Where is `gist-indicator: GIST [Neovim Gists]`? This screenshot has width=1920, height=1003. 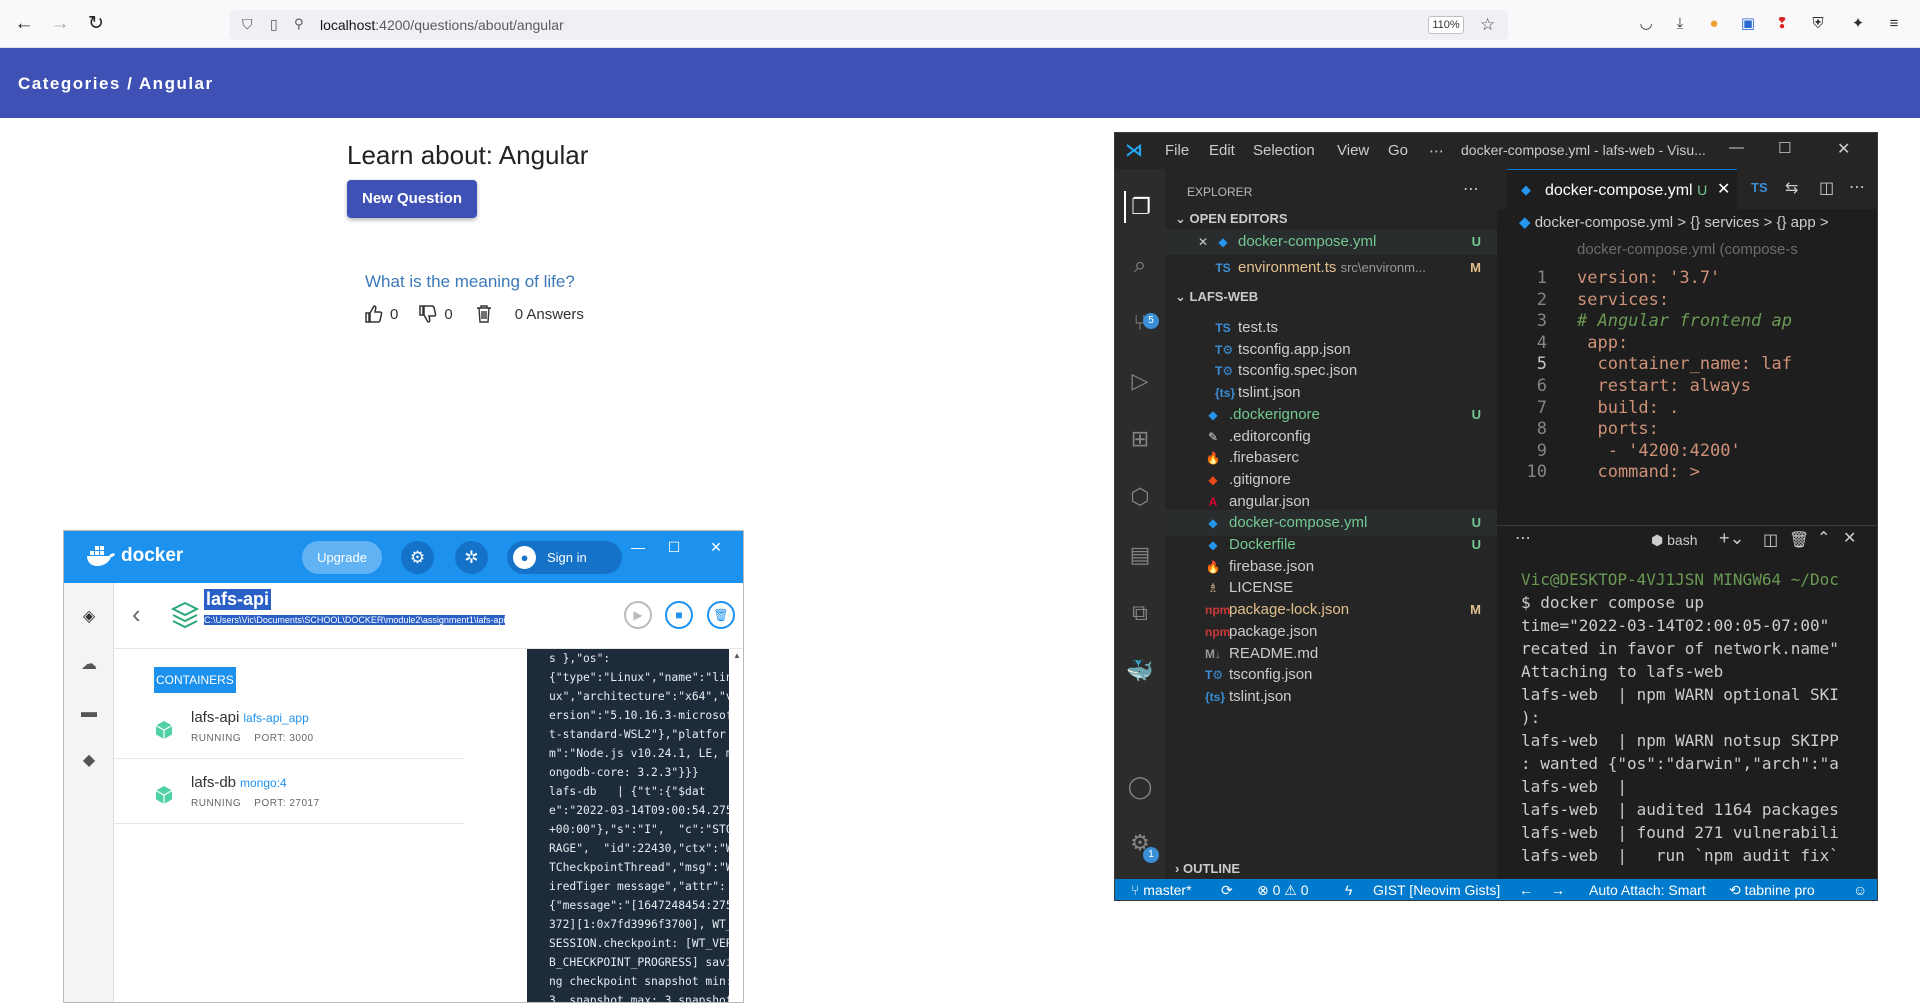 gist-indicator: GIST [Neovim Gists] is located at coordinates (1436, 889).